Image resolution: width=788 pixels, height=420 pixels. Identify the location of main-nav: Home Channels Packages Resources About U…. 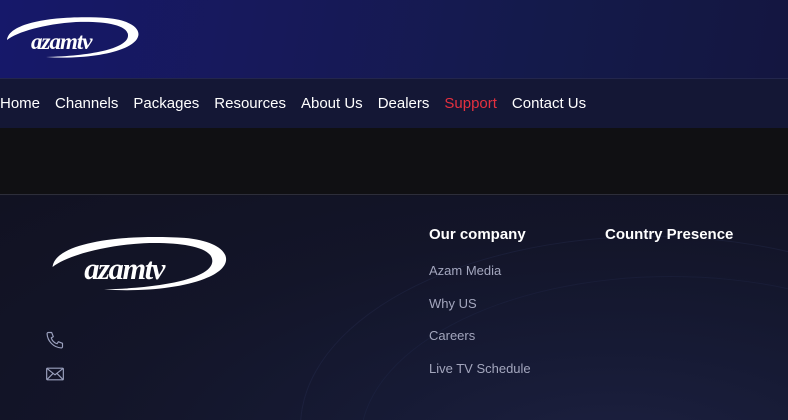
(394, 103).